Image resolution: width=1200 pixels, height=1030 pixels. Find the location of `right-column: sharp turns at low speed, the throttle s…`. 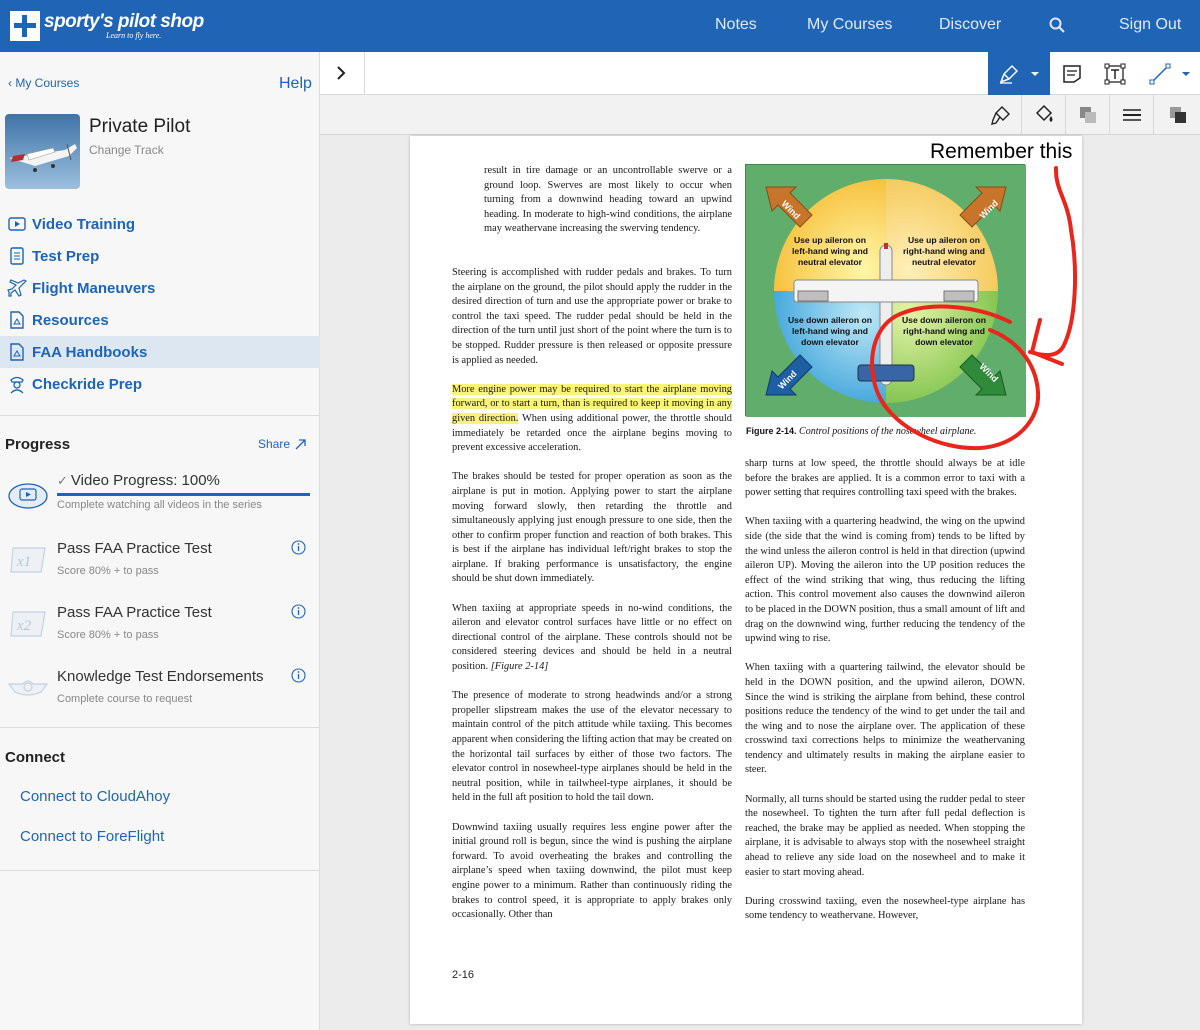

right-column: sharp turns at low speed, the throttle s… is located at coordinates (885, 698).